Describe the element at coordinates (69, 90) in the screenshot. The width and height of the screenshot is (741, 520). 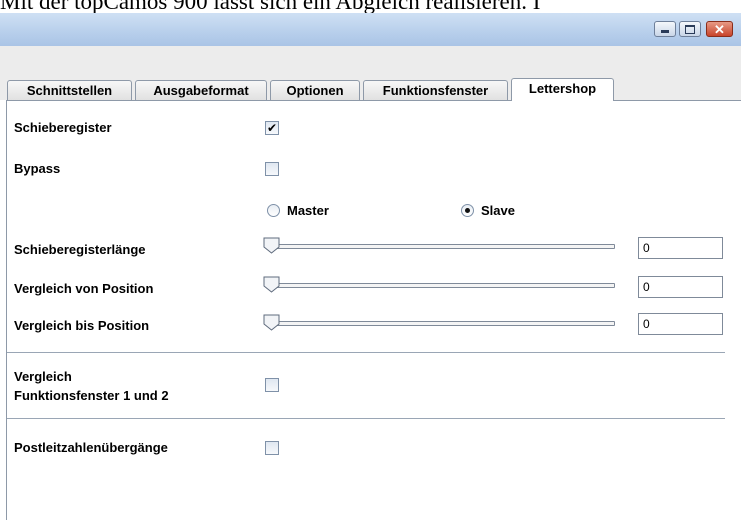
I see `tab-schnittstellen: Schnittstellen` at that location.